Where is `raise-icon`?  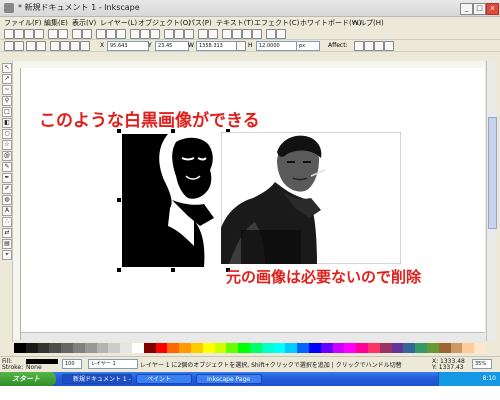 raise-icon is located at coordinates (65, 46).